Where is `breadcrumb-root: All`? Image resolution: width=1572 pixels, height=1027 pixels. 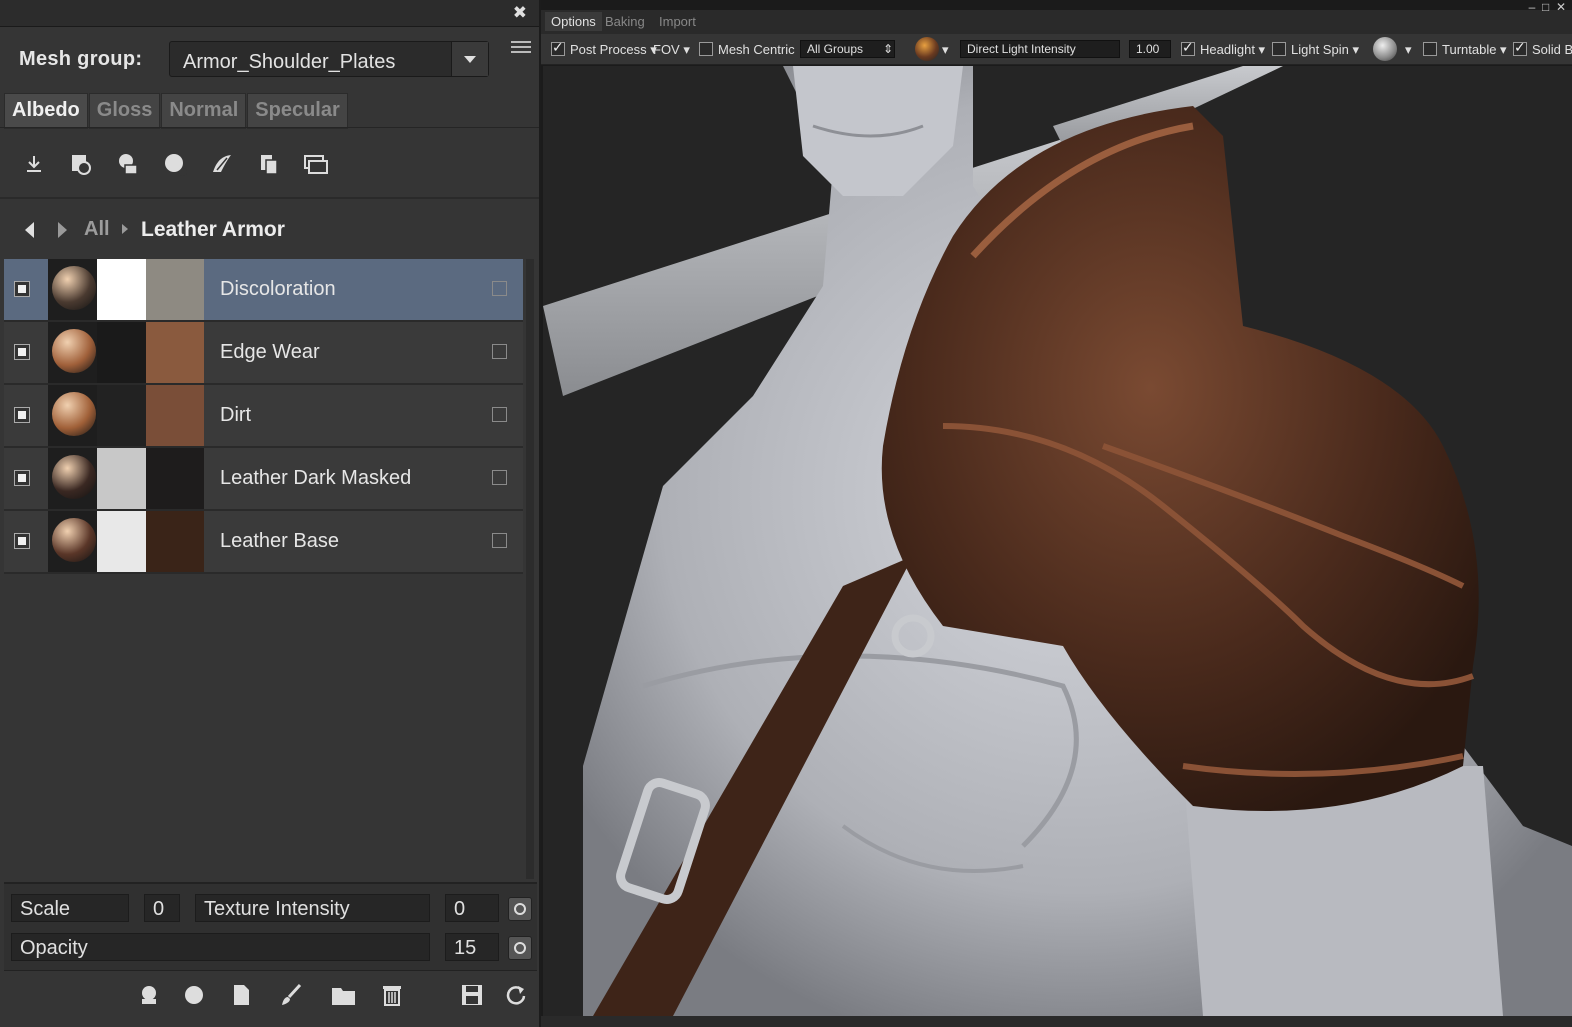 breadcrumb-root: All is located at coordinates (97, 229).